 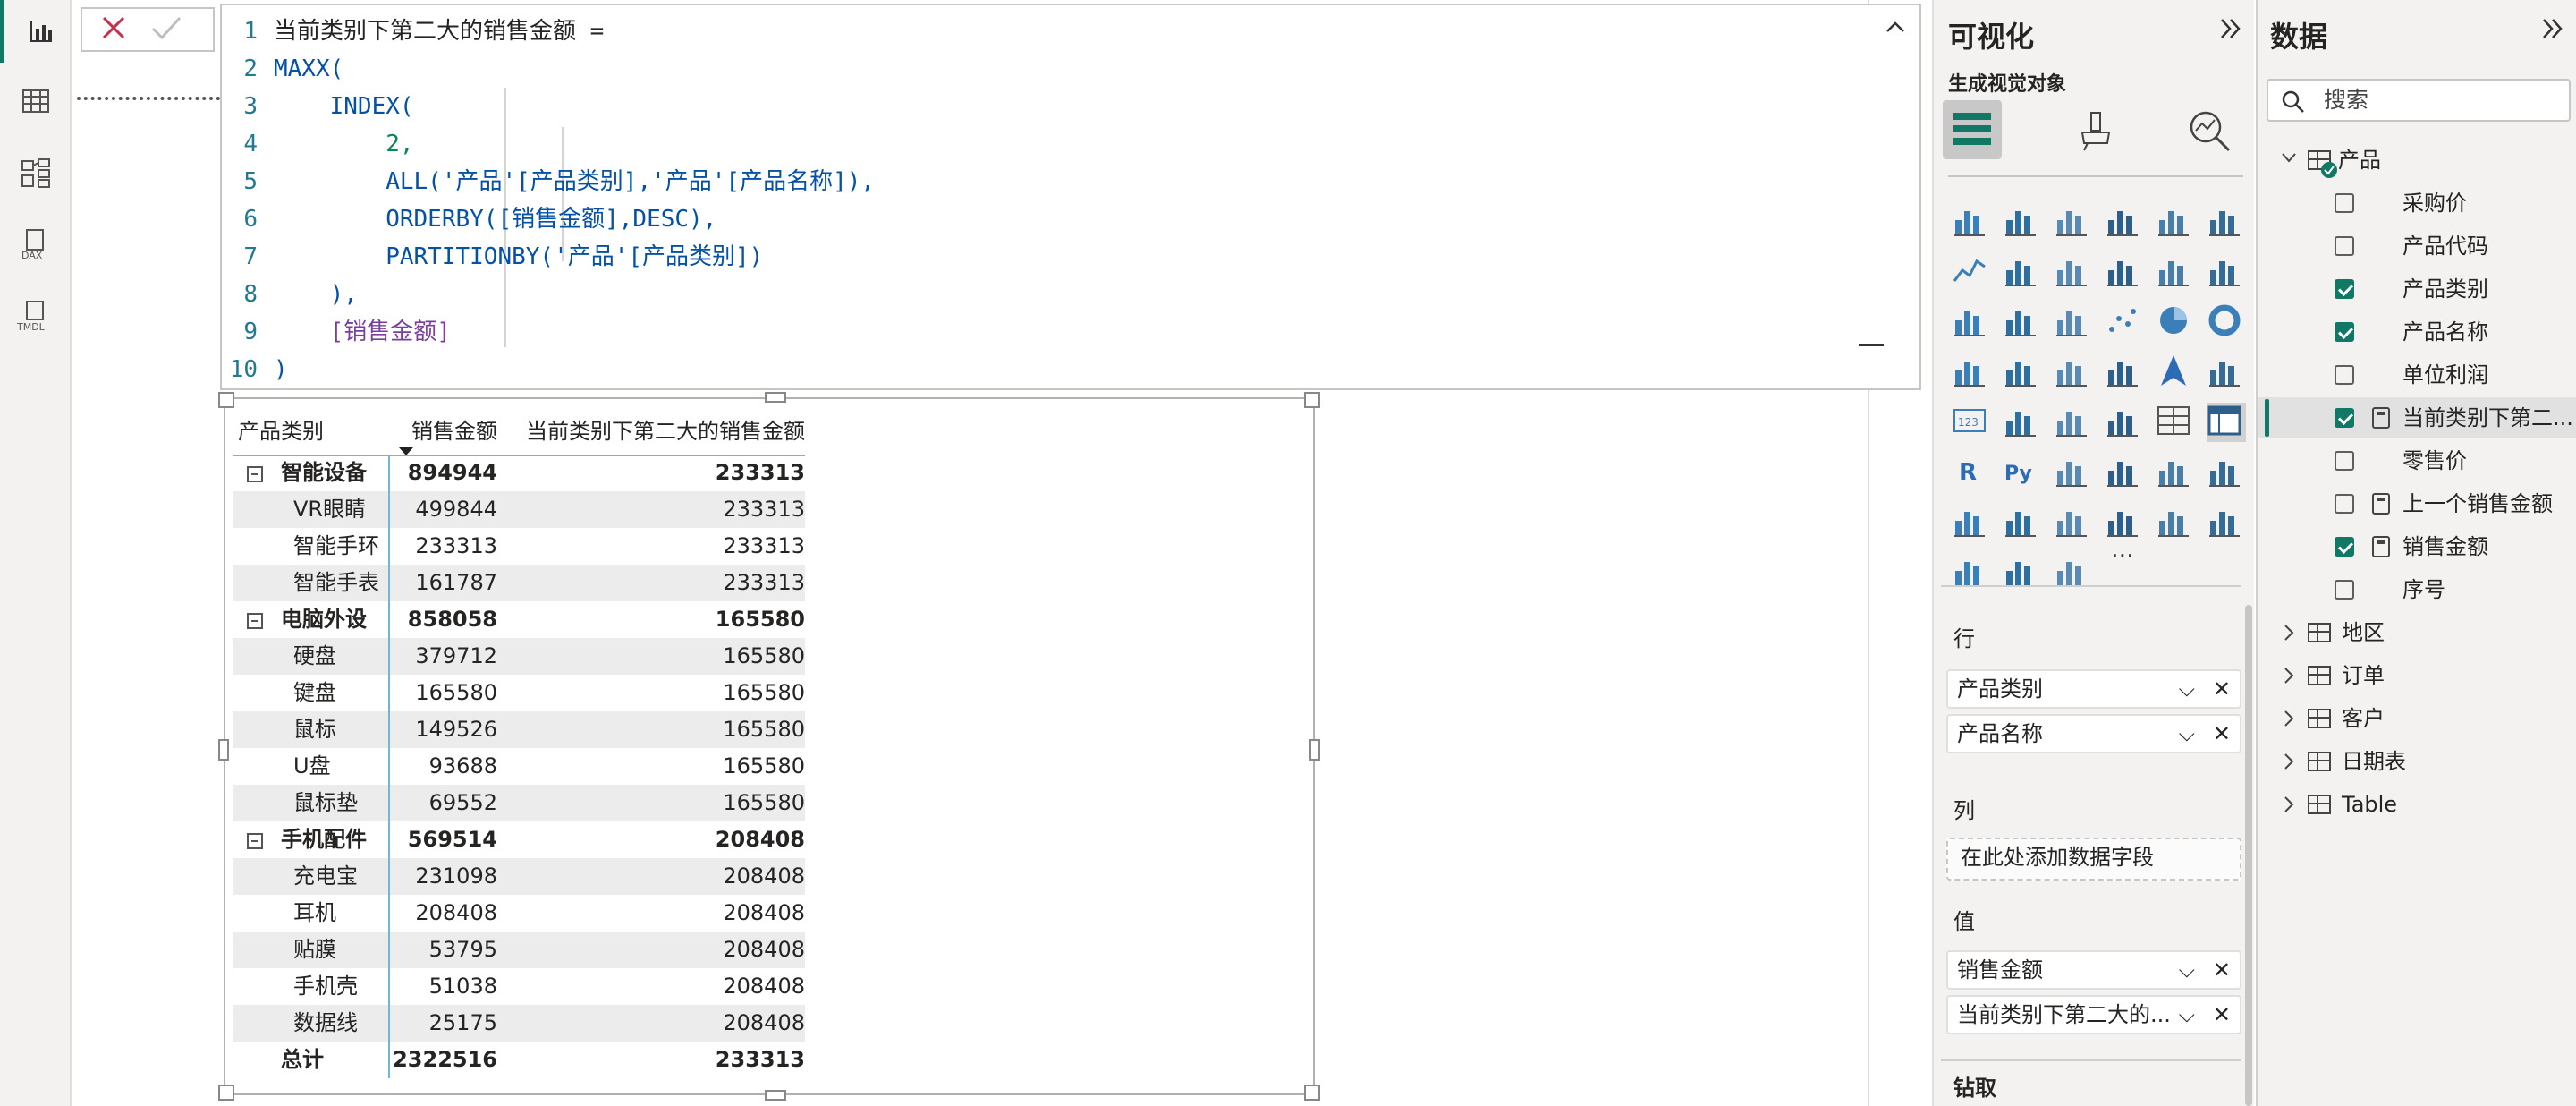 What do you see at coordinates (2095, 133) in the screenshot?
I see `format-visual-tab` at bounding box center [2095, 133].